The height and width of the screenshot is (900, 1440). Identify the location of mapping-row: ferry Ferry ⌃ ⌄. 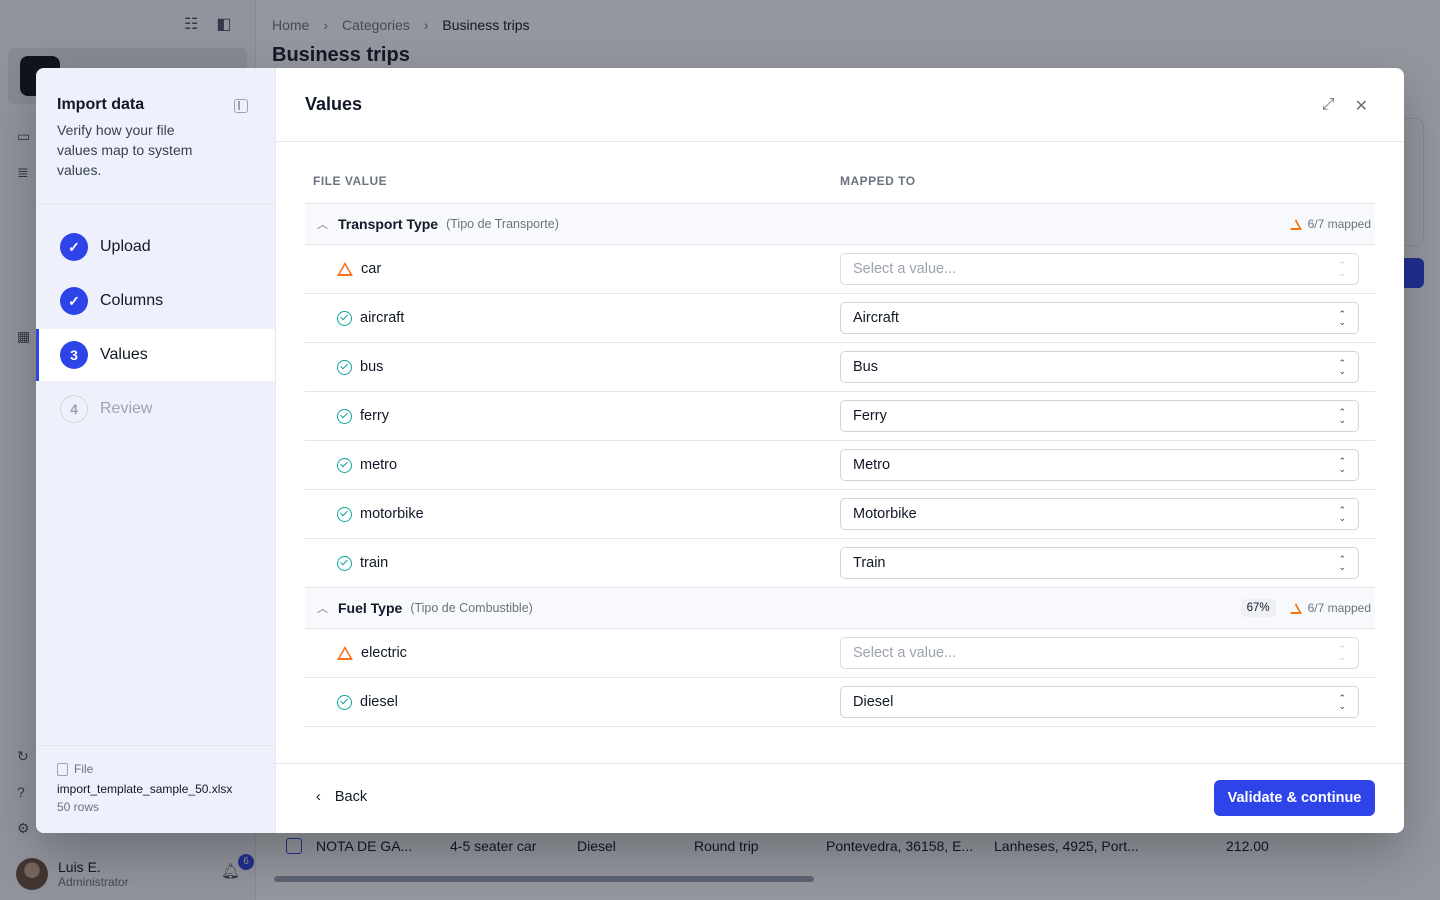
(840, 416).